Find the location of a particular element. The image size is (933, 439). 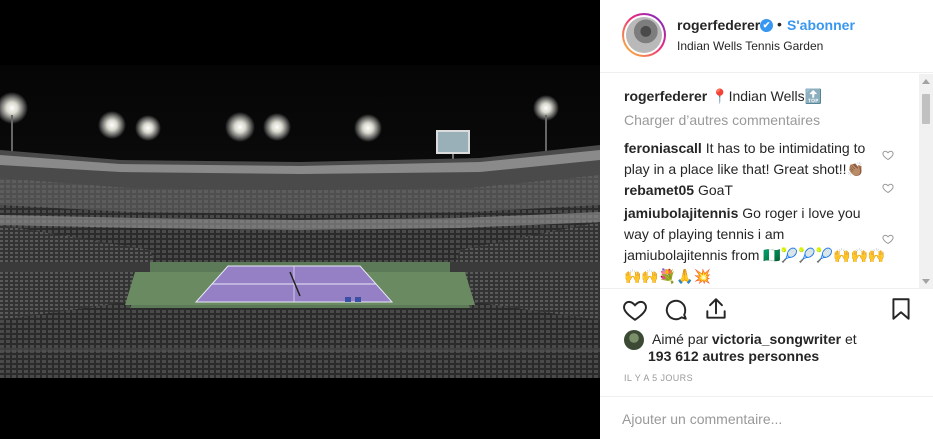

liker-avatar is located at coordinates (634, 340).